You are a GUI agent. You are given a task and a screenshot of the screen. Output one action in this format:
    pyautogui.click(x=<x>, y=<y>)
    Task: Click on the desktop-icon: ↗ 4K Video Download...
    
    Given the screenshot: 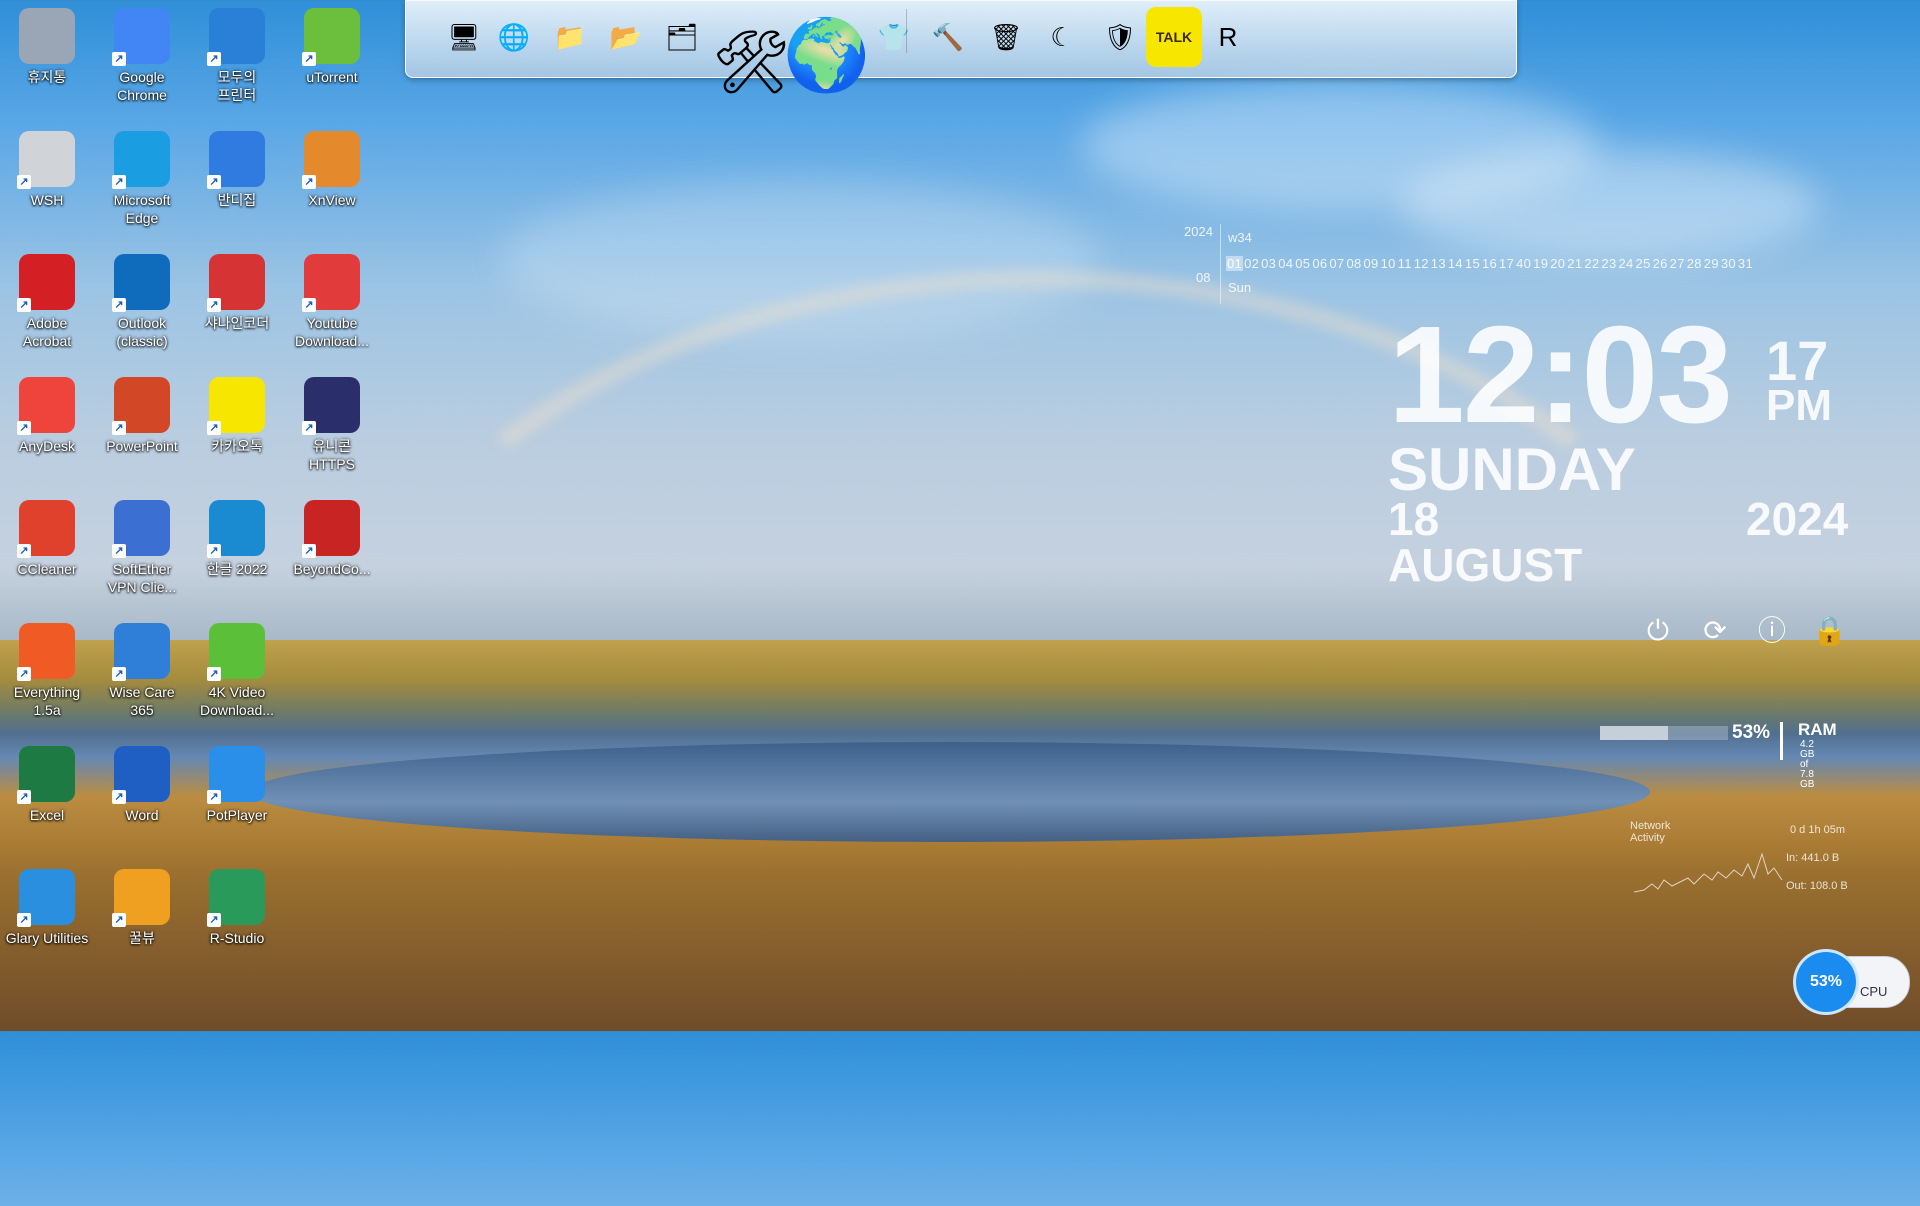 What is the action you would take?
    pyautogui.click(x=237, y=669)
    